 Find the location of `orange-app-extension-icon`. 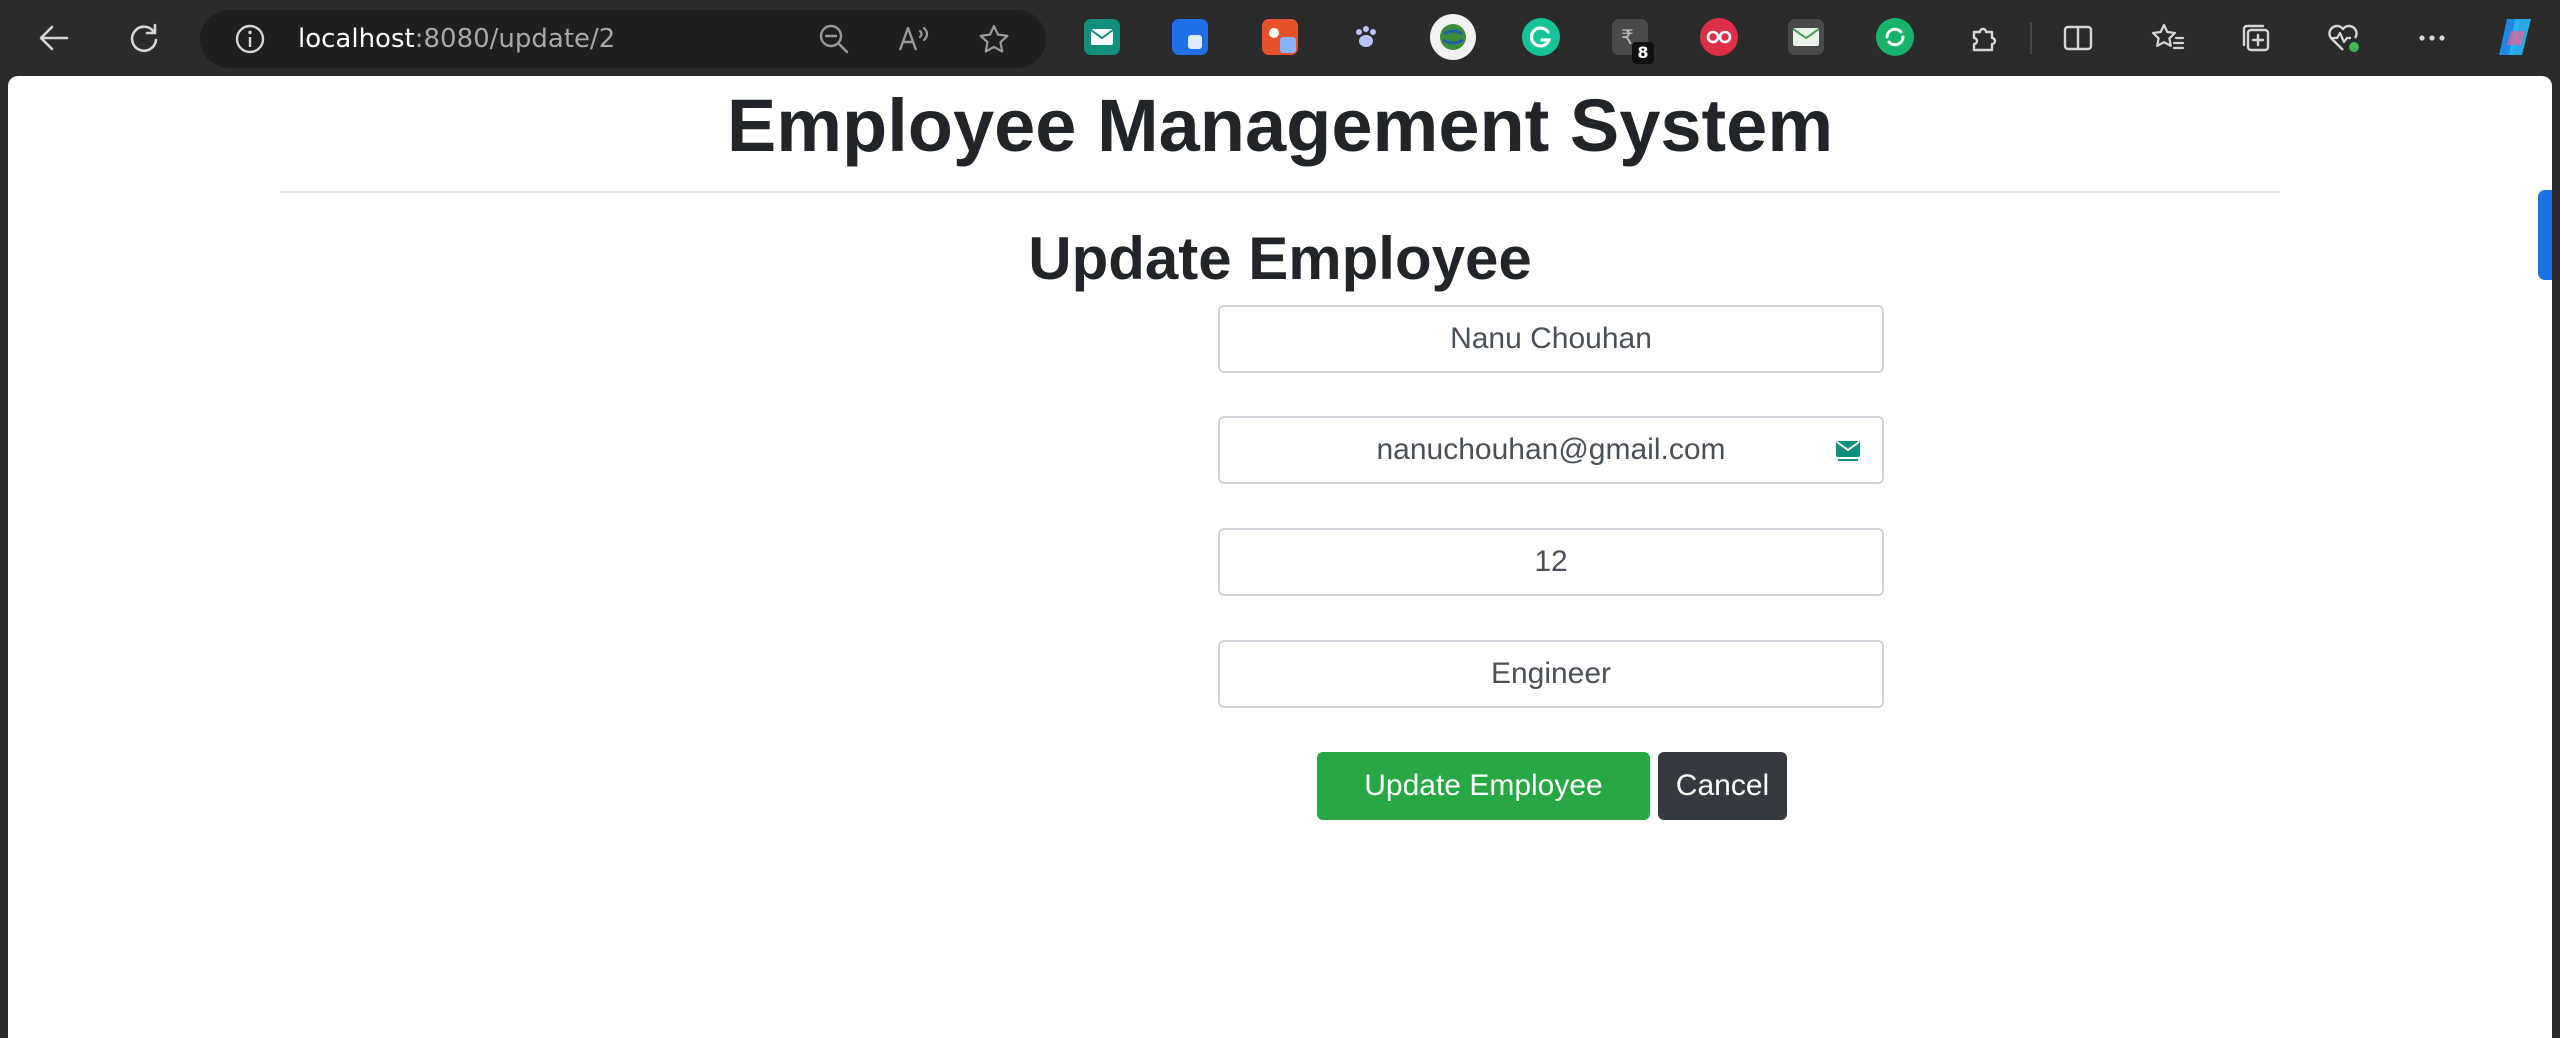

orange-app-extension-icon is located at coordinates (1280, 37).